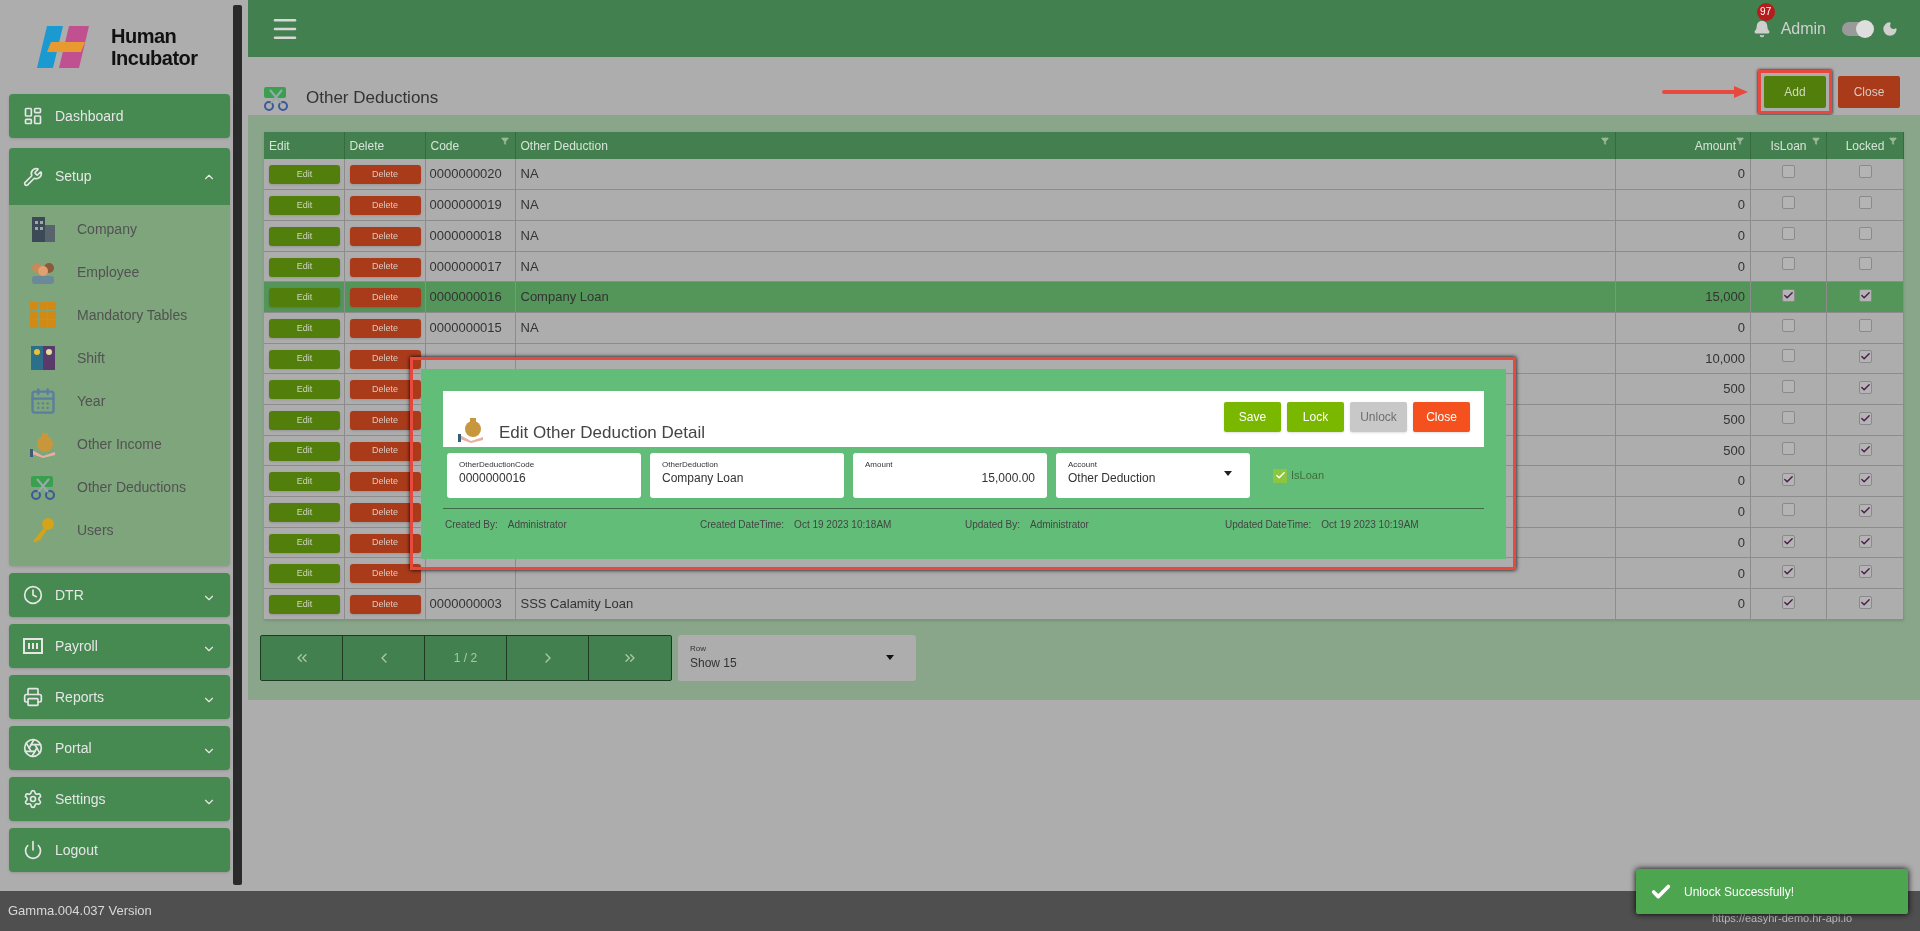 Image resolution: width=1920 pixels, height=931 pixels. Describe the element at coordinates (544, 475) in the screenshot. I see `input-field: OtherDeductionCode 0000000016` at that location.